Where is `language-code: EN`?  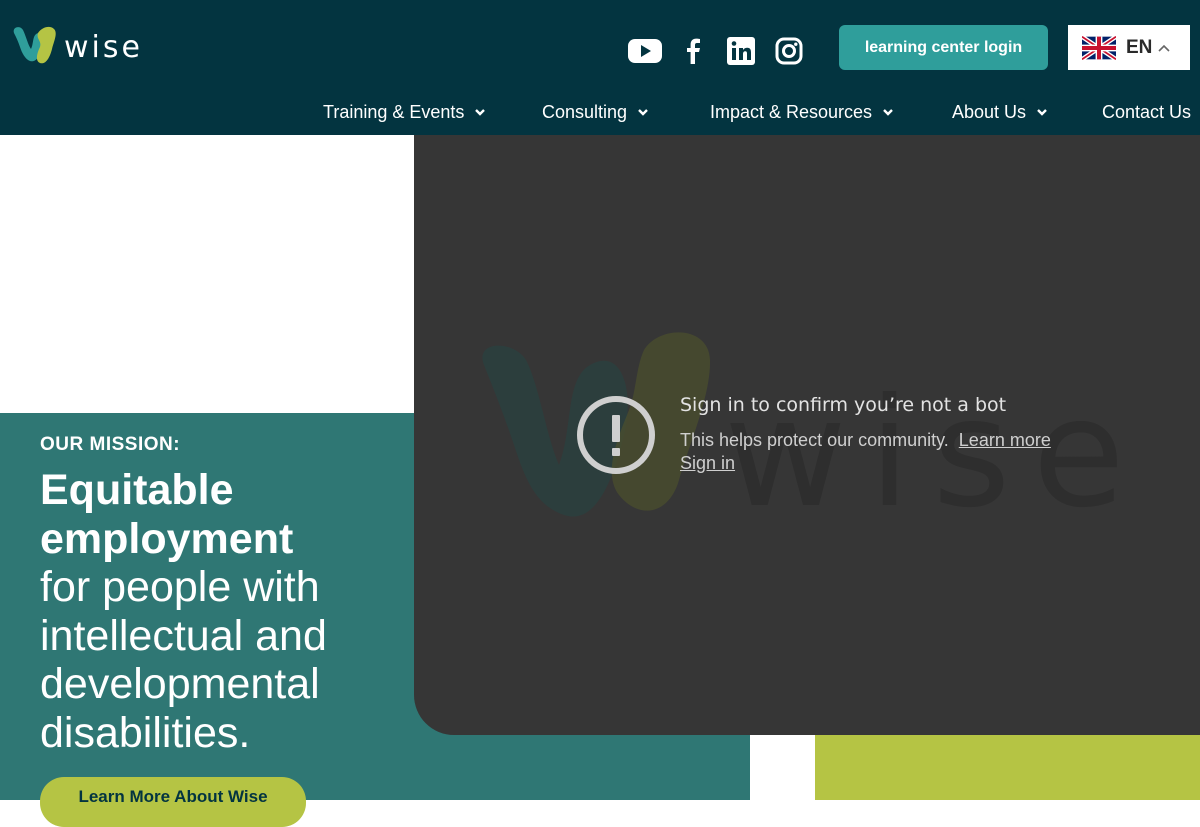
language-code: EN is located at coordinates (1139, 47).